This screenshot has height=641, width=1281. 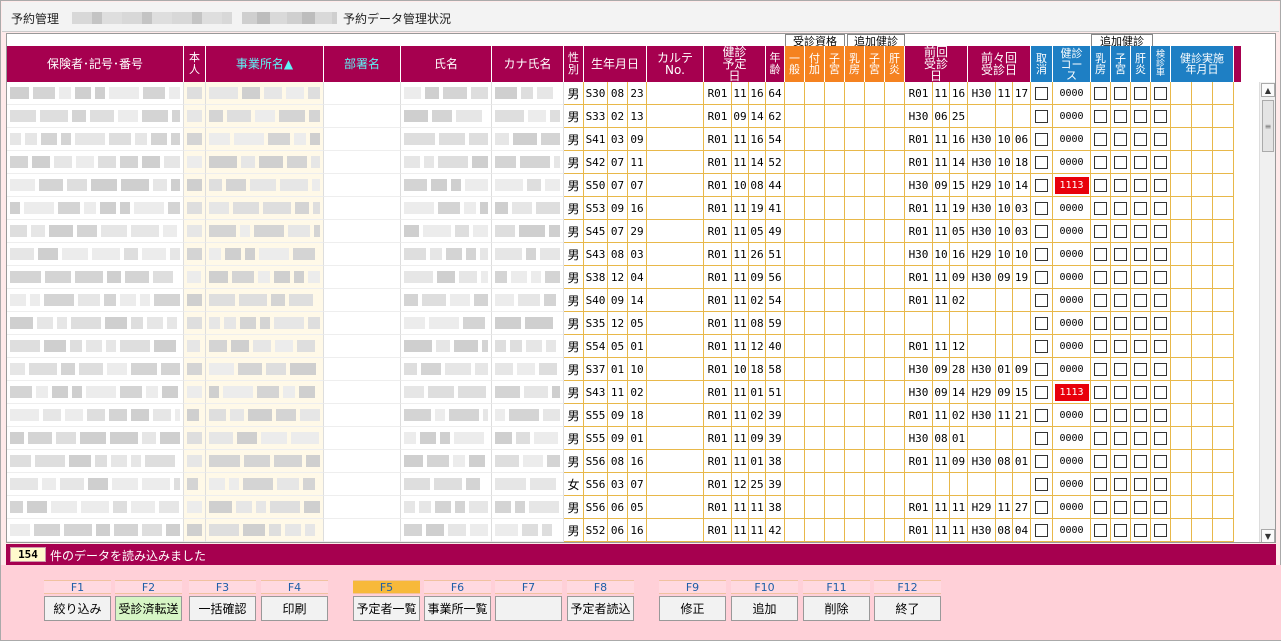 What do you see at coordinates (919, 277) in the screenshot?
I see `prev-date-part: R01` at bounding box center [919, 277].